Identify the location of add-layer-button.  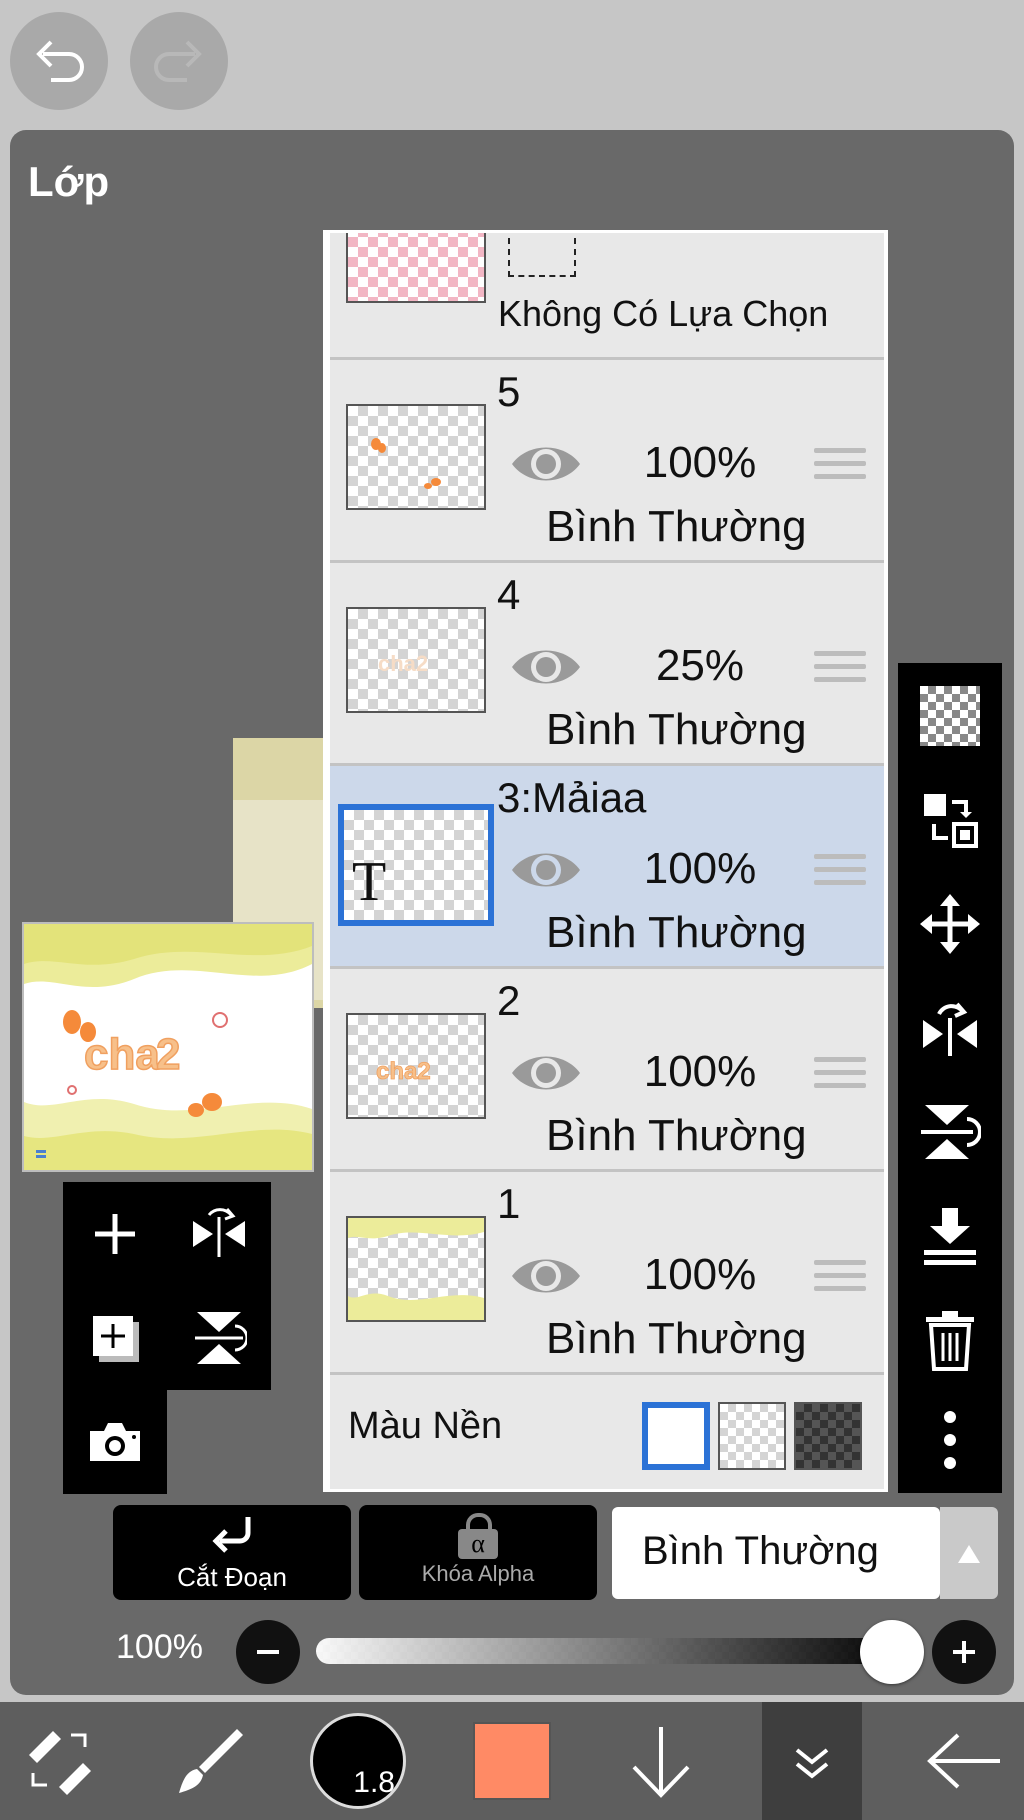
(115, 1234).